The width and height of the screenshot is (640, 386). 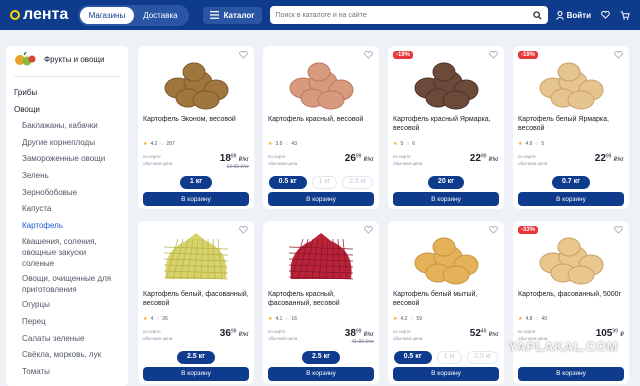 What do you see at coordinates (321, 124) in the screenshot?
I see `product-name: Картофель красный, весовой` at bounding box center [321, 124].